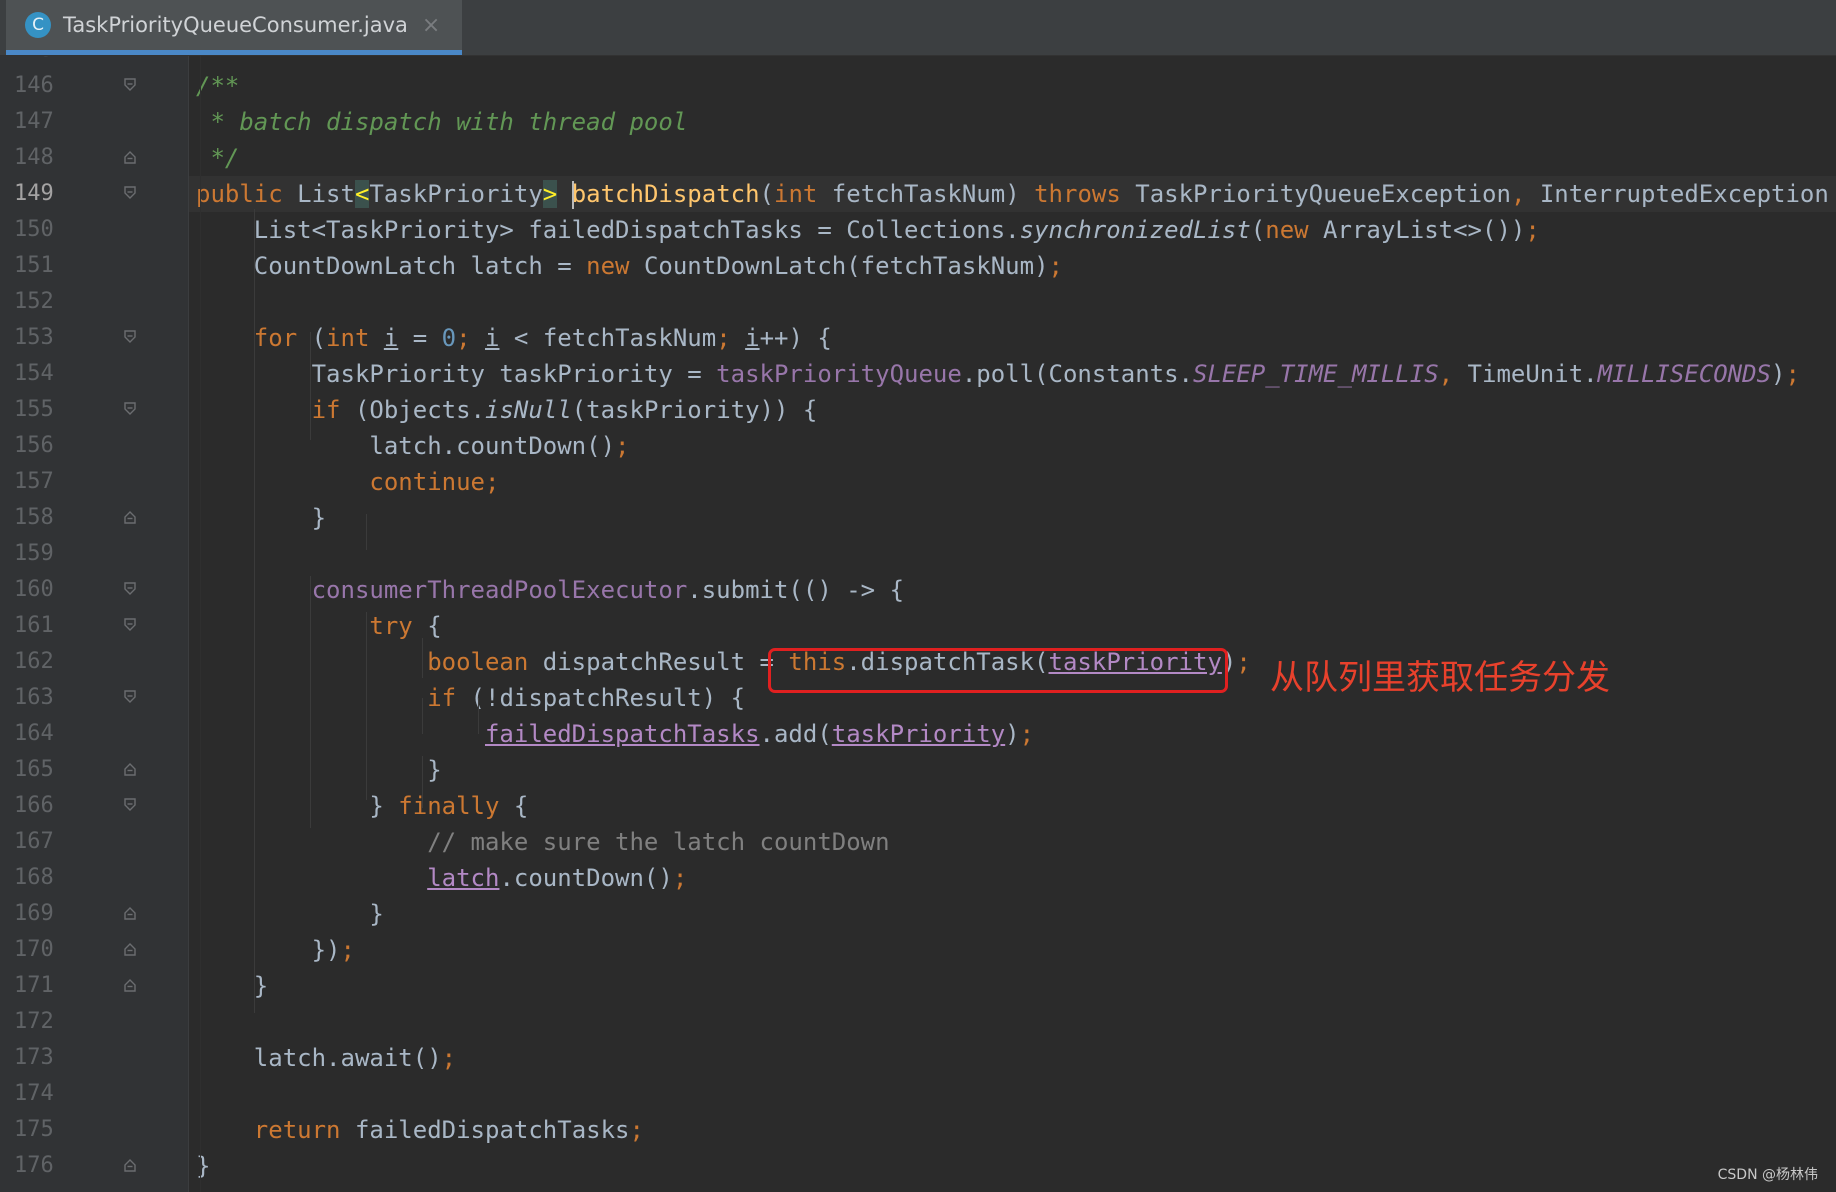 This screenshot has width=1836, height=1192. What do you see at coordinates (918, 158) in the screenshot?
I see `code-line: 148 */` at bounding box center [918, 158].